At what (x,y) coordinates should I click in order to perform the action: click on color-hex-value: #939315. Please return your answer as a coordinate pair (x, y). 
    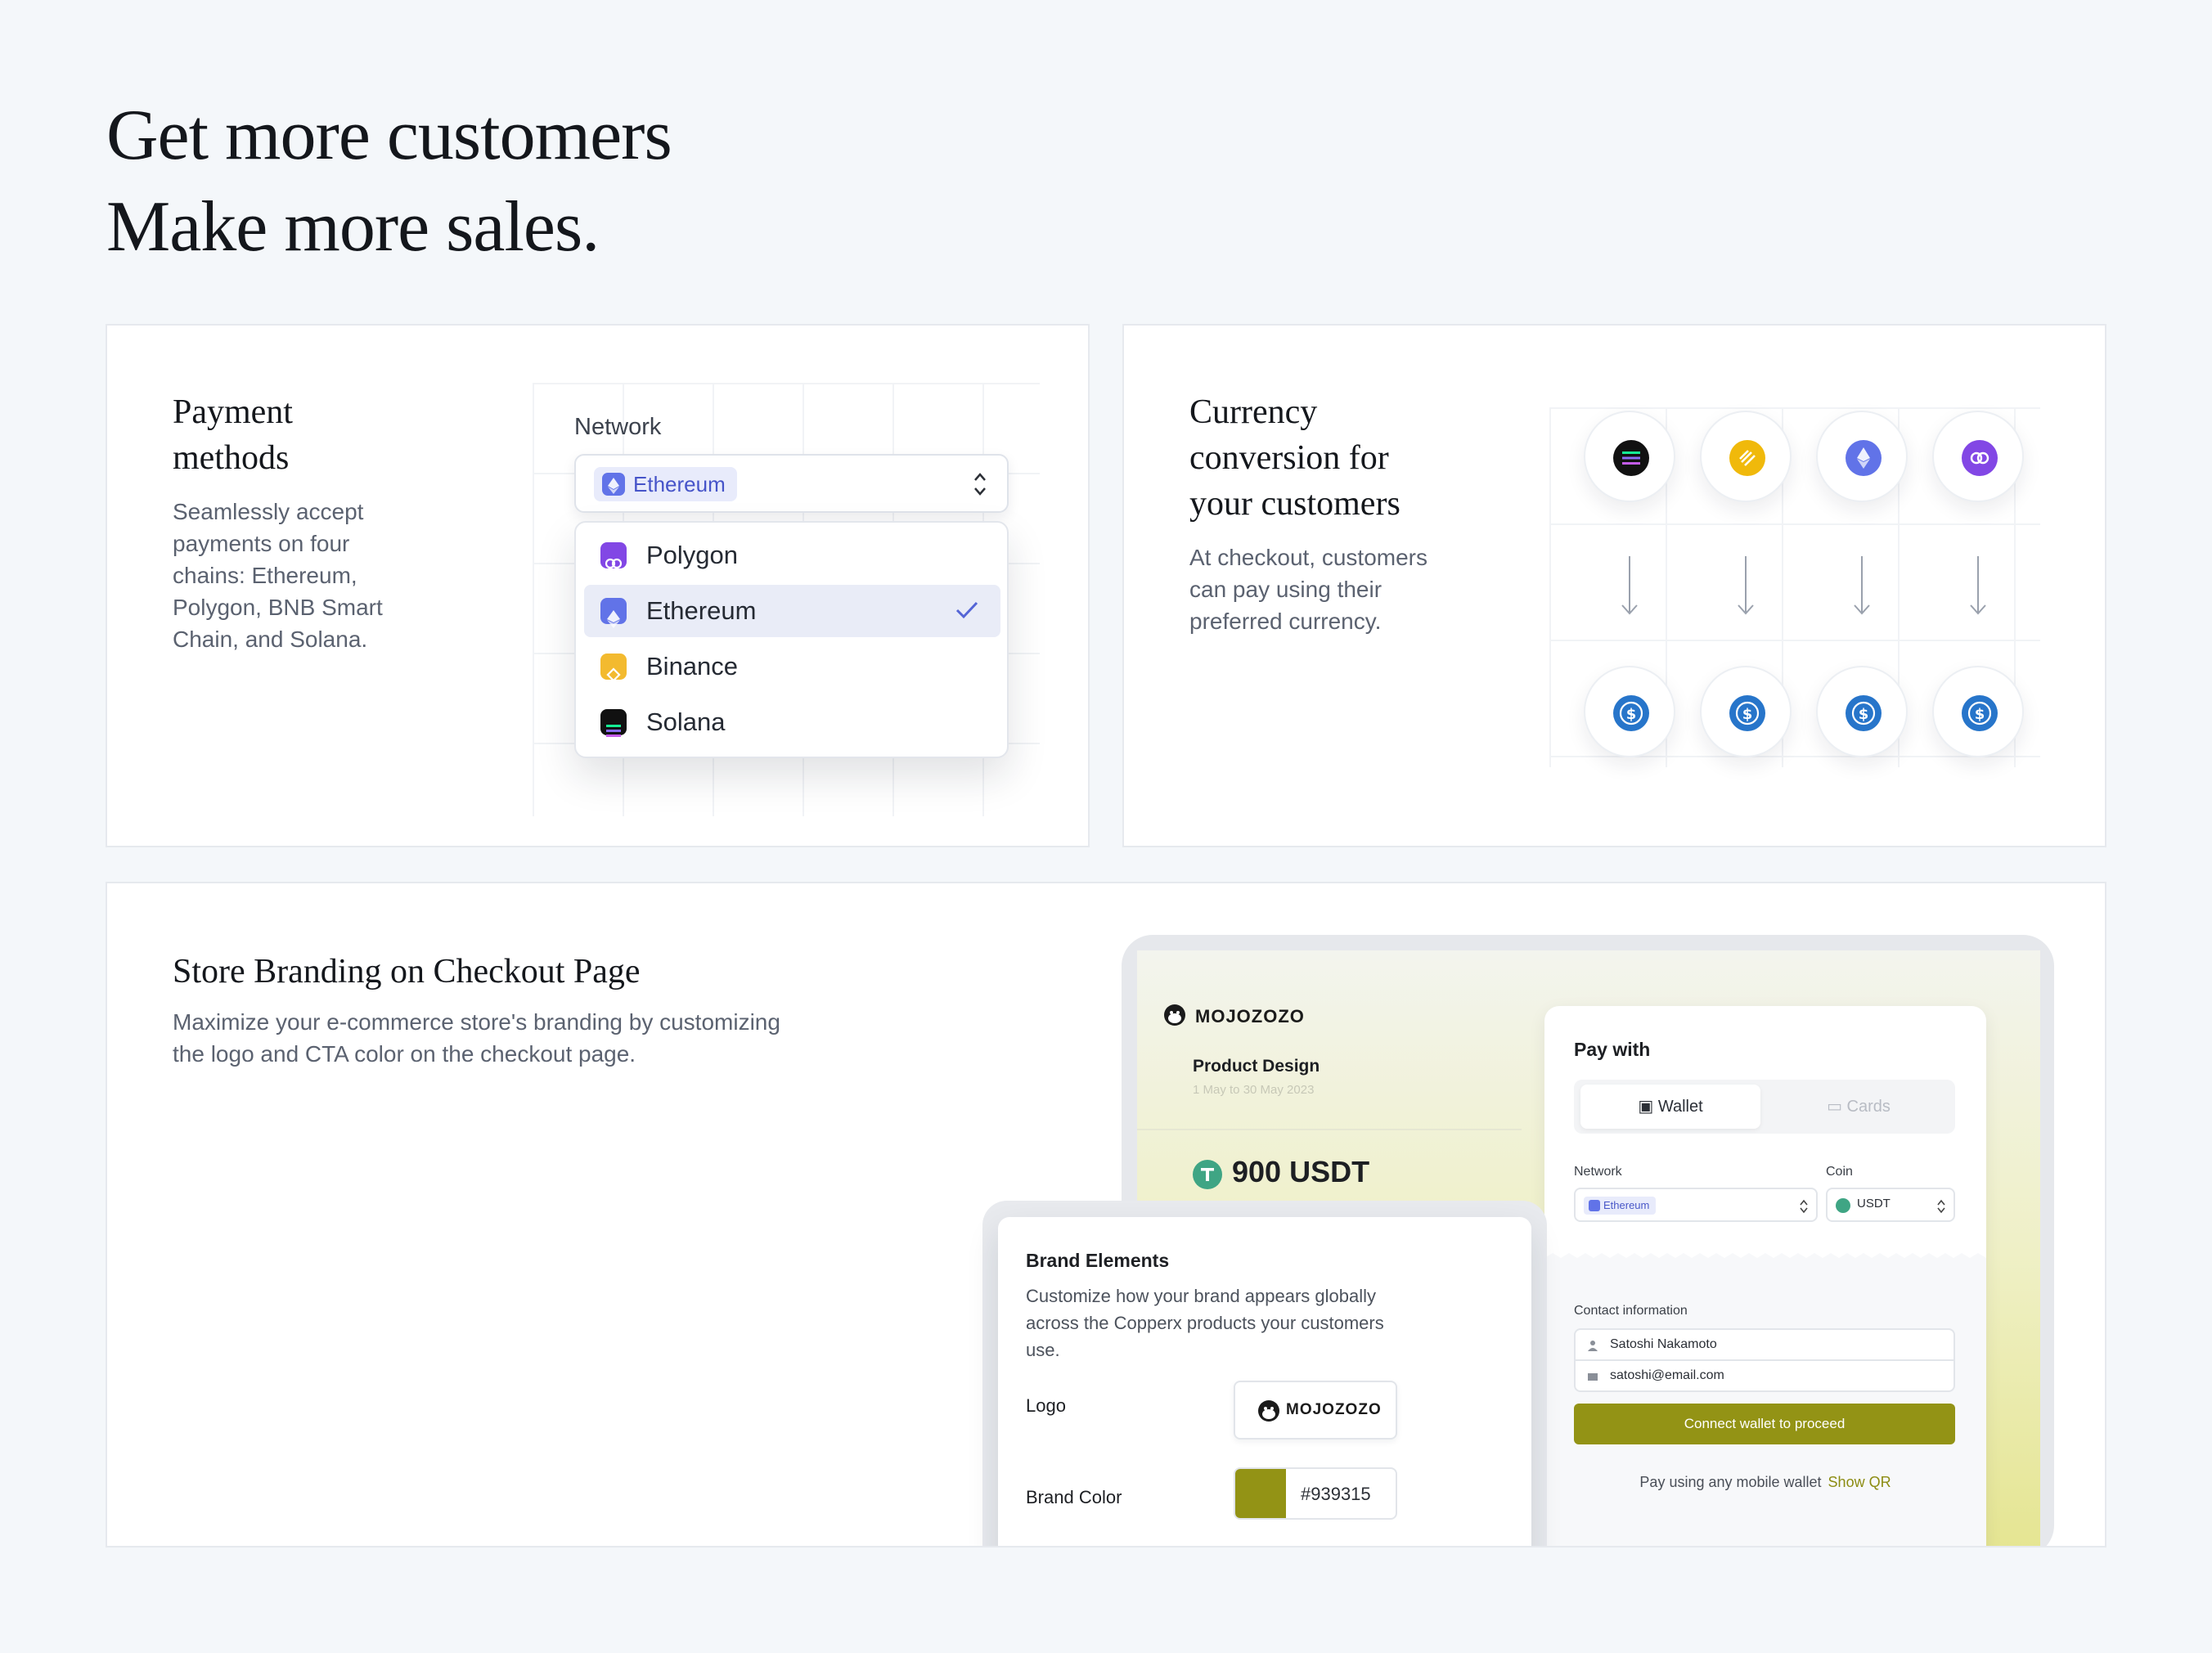
    Looking at the image, I should click on (1336, 1494).